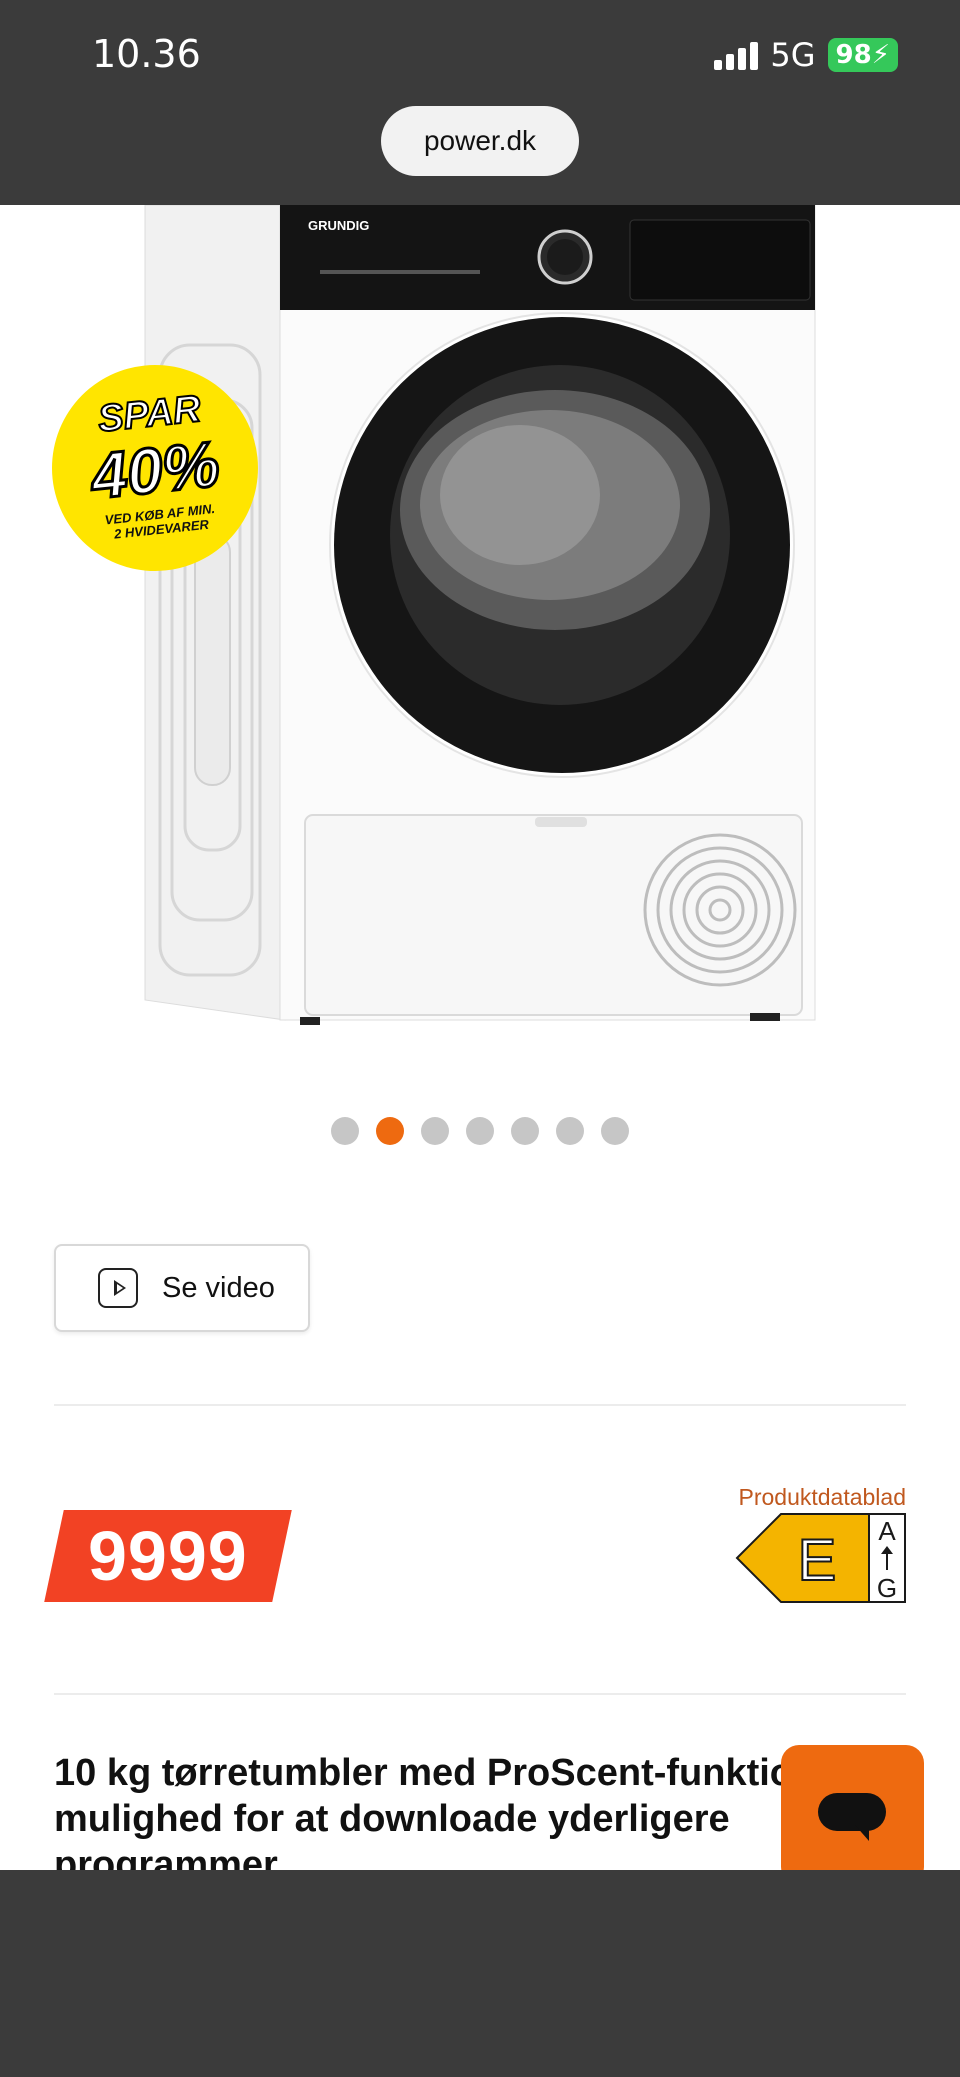 Image resolution: width=960 pixels, height=2077 pixels. I want to click on gallery-pagination, so click(480, 1131).